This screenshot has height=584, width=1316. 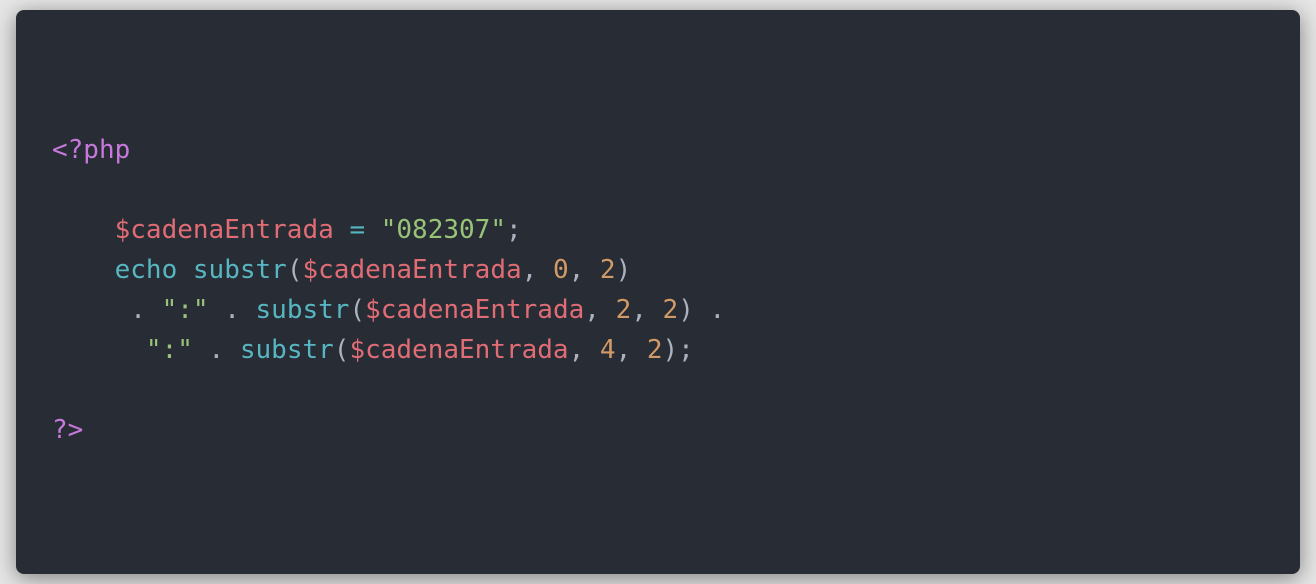 What do you see at coordinates (513, 230) in the screenshot?
I see `semicolon: ;` at bounding box center [513, 230].